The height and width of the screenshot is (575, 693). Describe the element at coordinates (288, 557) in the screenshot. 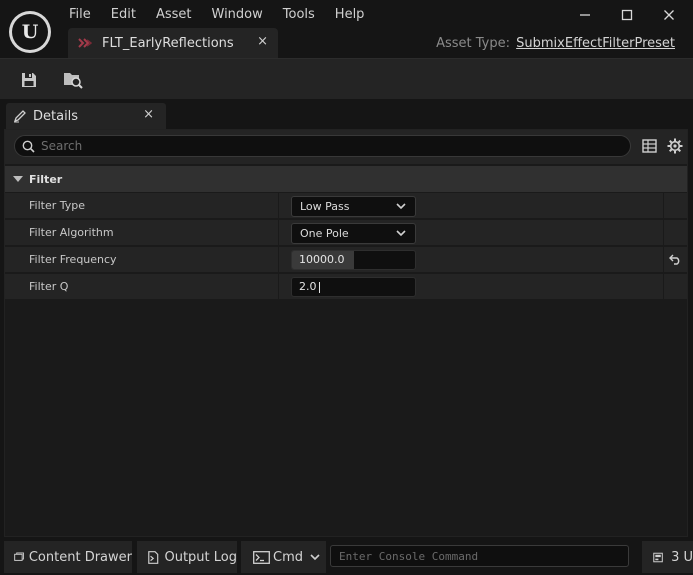

I see `cmd-label: Cmd` at that location.